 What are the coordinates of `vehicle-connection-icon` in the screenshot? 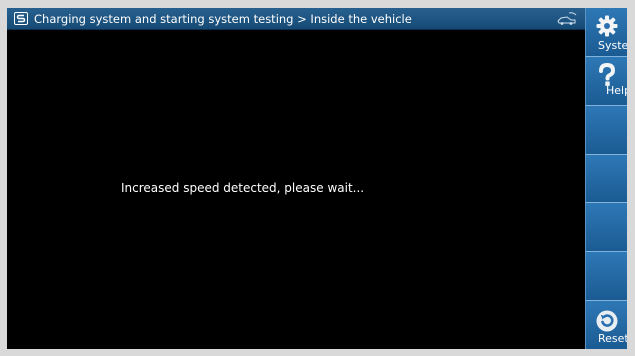 It's located at (567, 18).